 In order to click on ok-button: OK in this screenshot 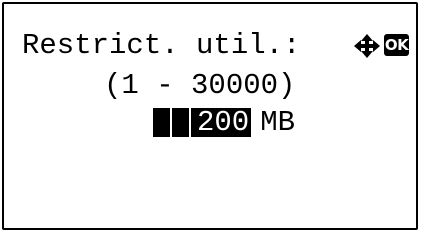, I will do `click(396, 45)`.